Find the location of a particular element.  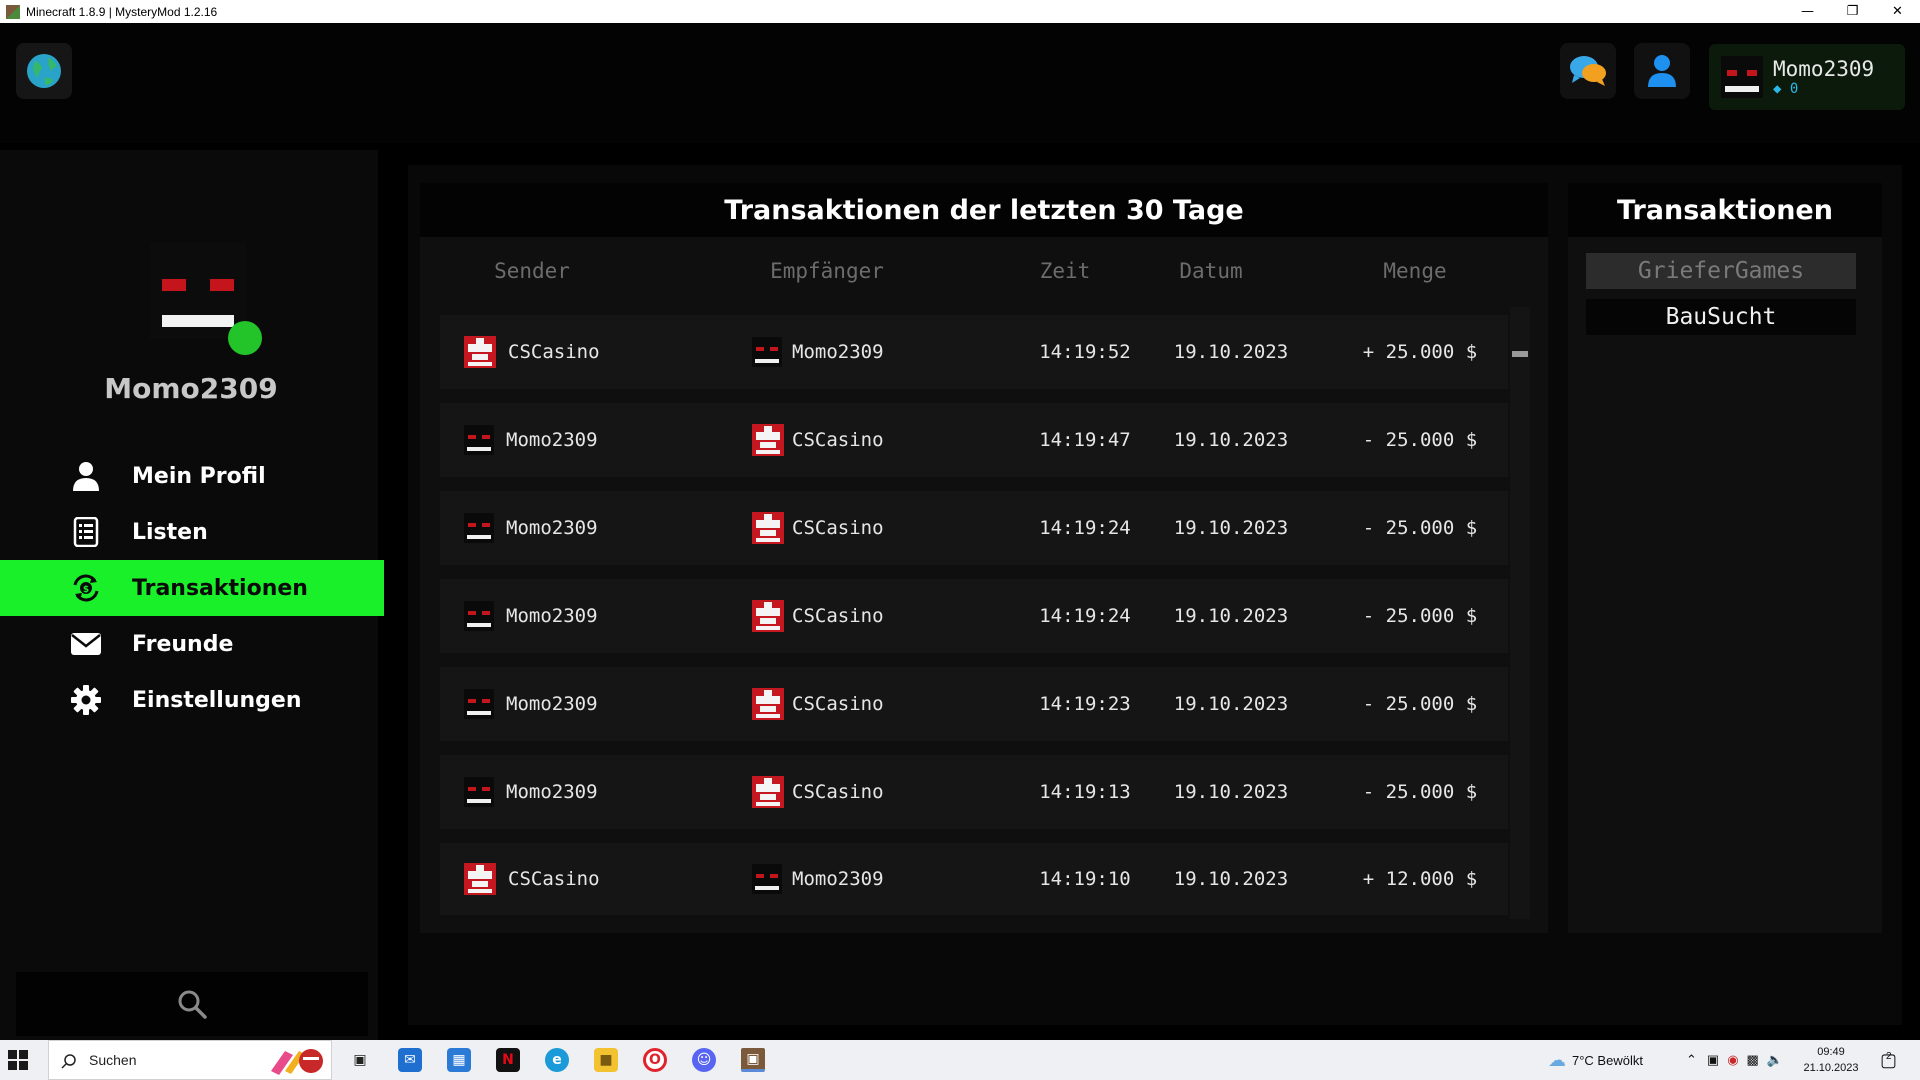

task-view-button: ▣ is located at coordinates (360, 1060).